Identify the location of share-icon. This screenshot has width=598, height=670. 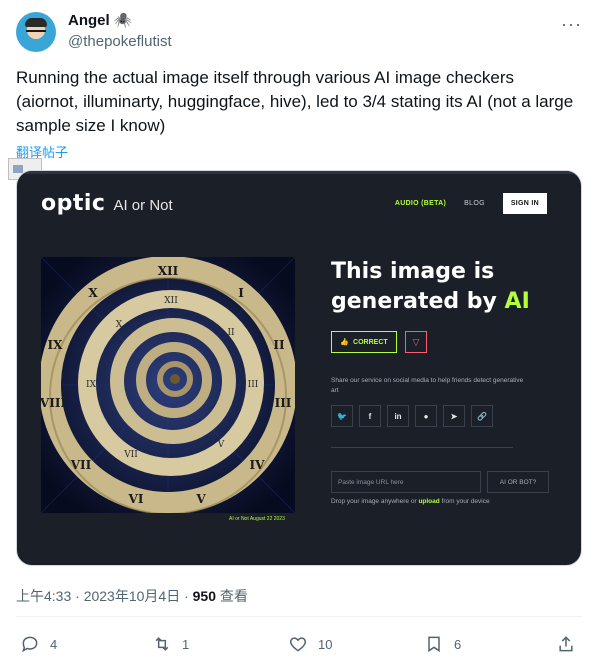
(566, 644).